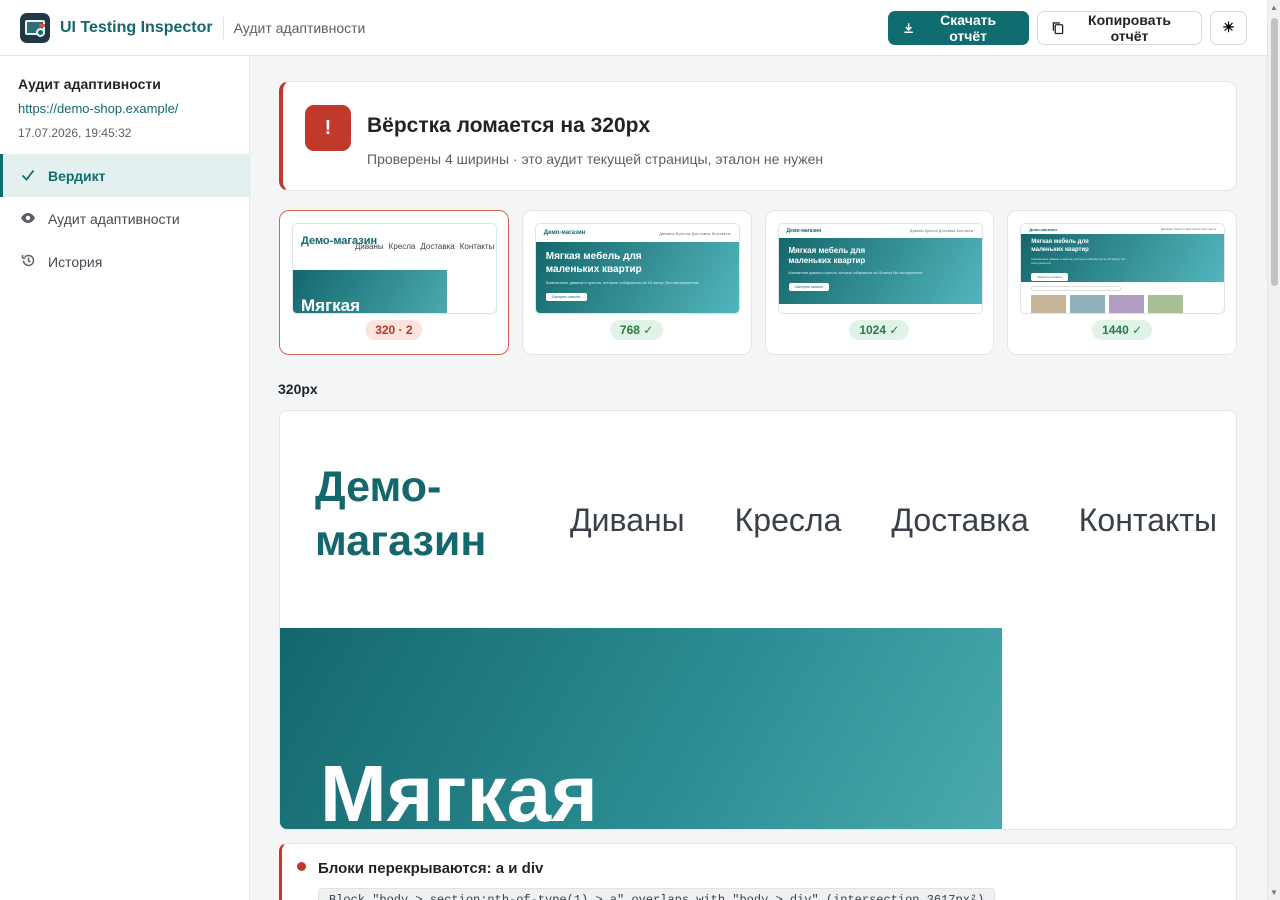 The height and width of the screenshot is (900, 1280). I want to click on sidebar-item-label: Аудит адаптивности, so click(114, 218).